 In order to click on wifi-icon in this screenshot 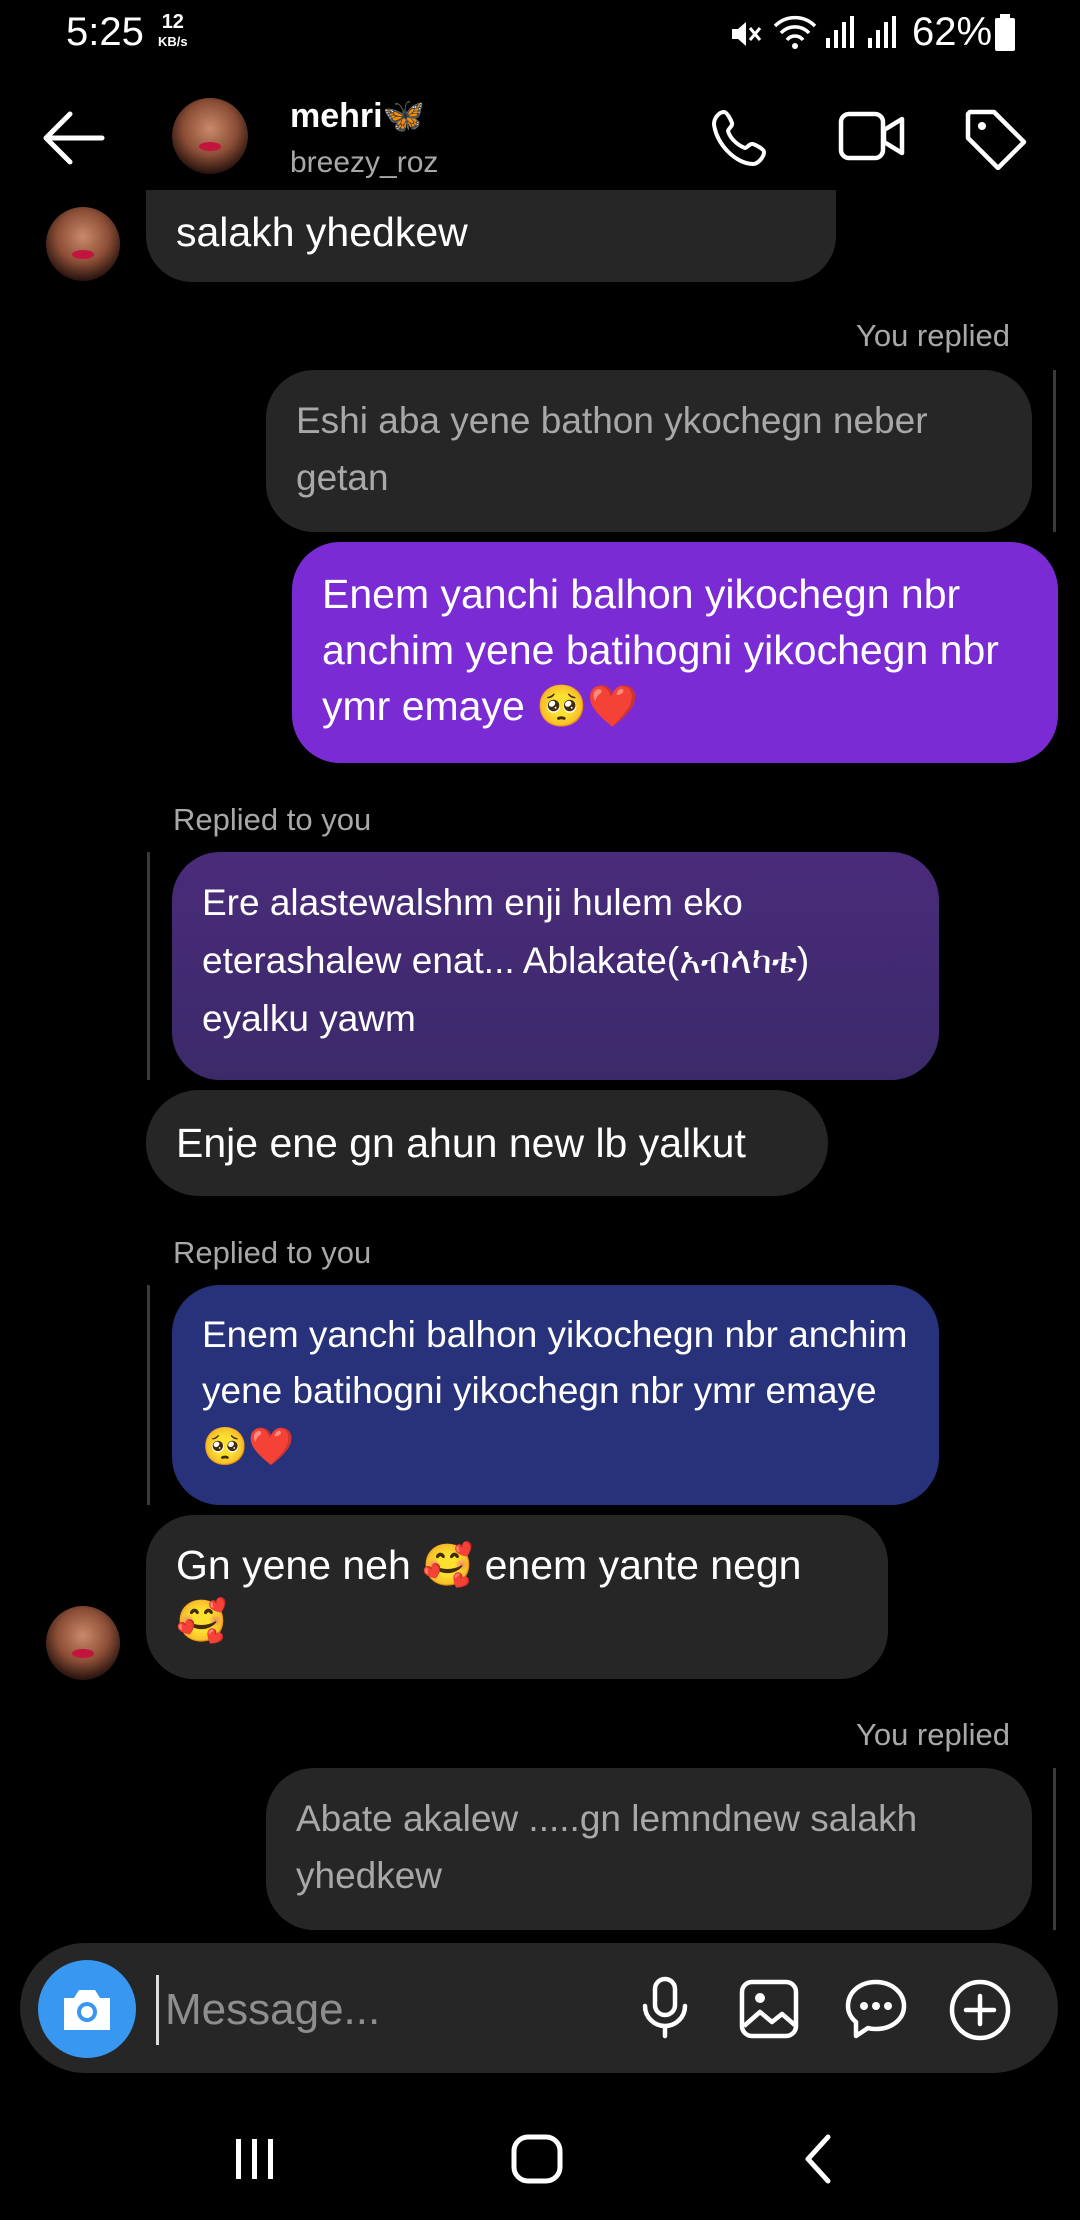, I will do `click(795, 32)`.